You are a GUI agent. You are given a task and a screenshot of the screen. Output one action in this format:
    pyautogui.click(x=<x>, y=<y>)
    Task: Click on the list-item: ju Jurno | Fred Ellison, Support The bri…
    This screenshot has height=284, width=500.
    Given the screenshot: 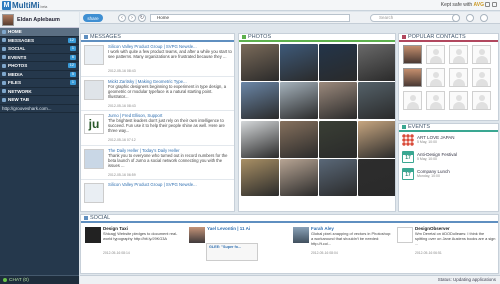 What is the action you would take?
    pyautogui.click(x=157, y=128)
    